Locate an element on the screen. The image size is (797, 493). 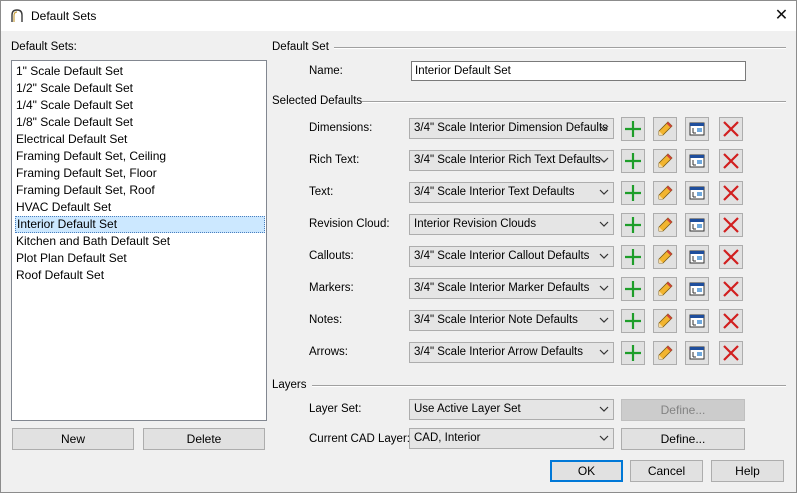
app-arch-icon is located at coordinates (17, 15).